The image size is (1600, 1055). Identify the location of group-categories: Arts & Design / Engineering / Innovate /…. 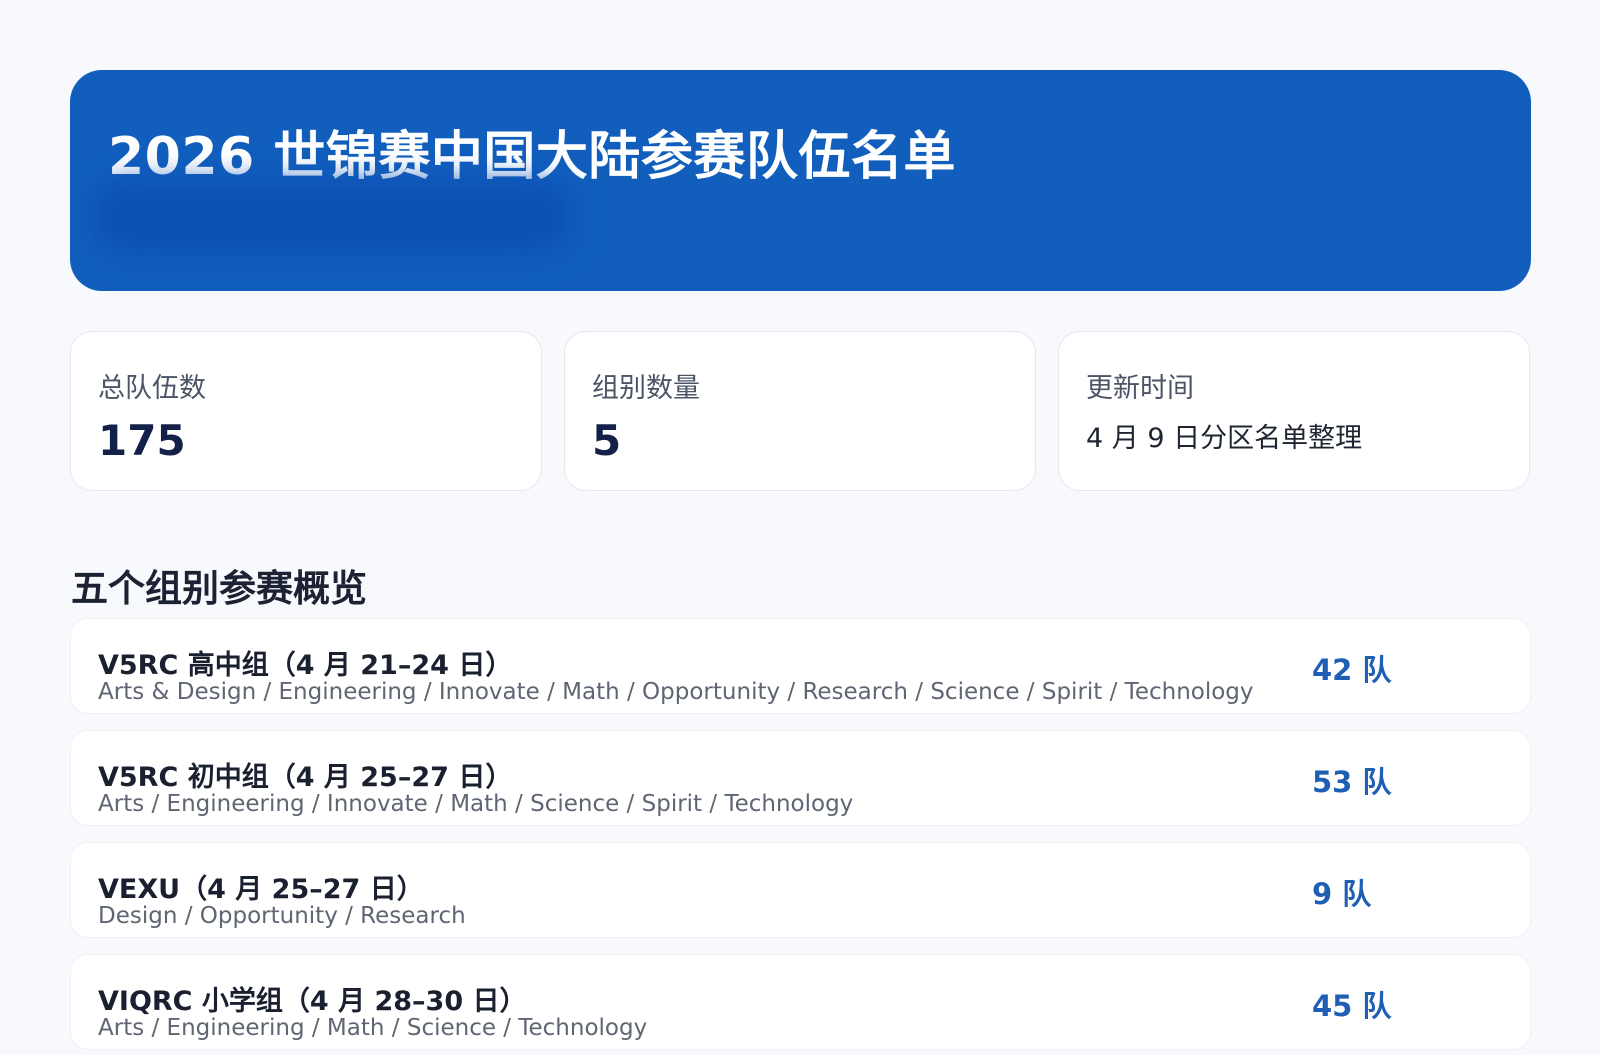
(676, 692).